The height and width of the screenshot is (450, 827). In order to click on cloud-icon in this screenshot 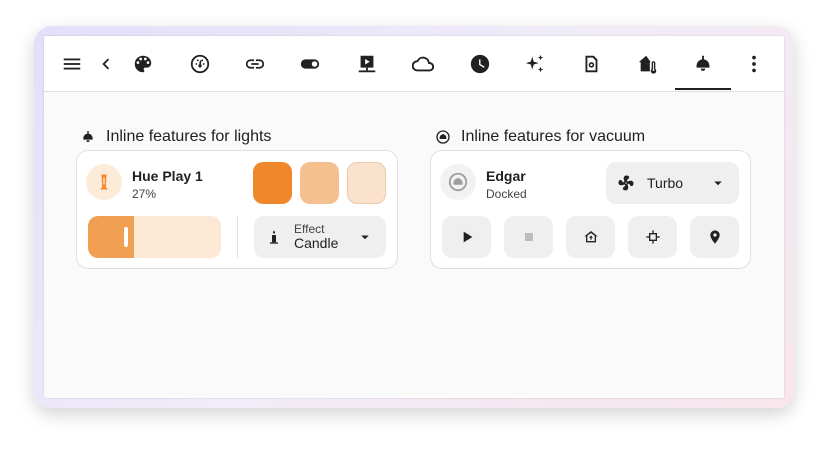, I will do `click(423, 64)`.